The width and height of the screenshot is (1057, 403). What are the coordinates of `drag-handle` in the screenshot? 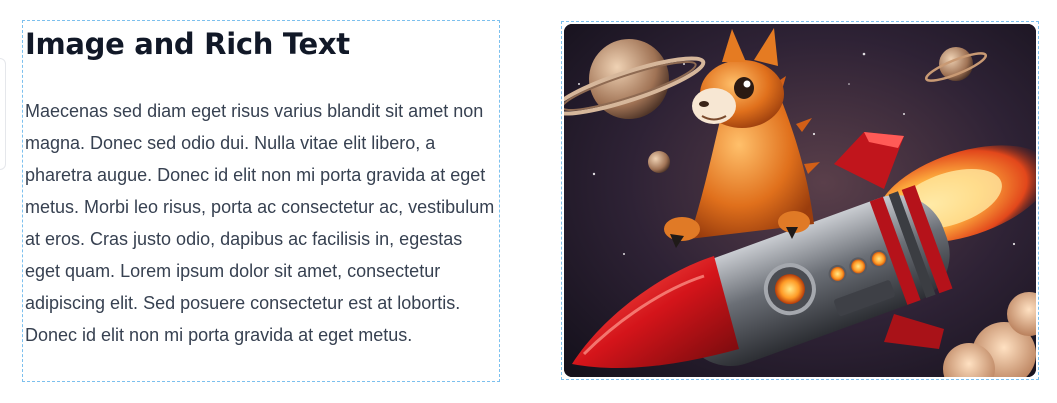 It's located at (3, 114).